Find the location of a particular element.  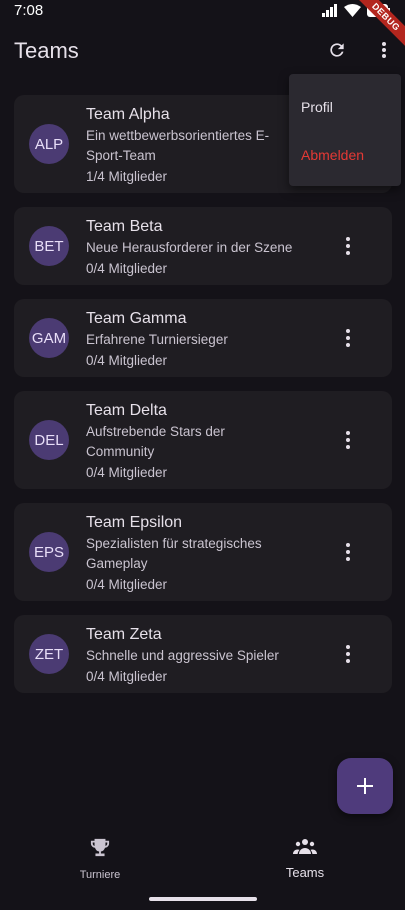

plus-icon is located at coordinates (365, 786).